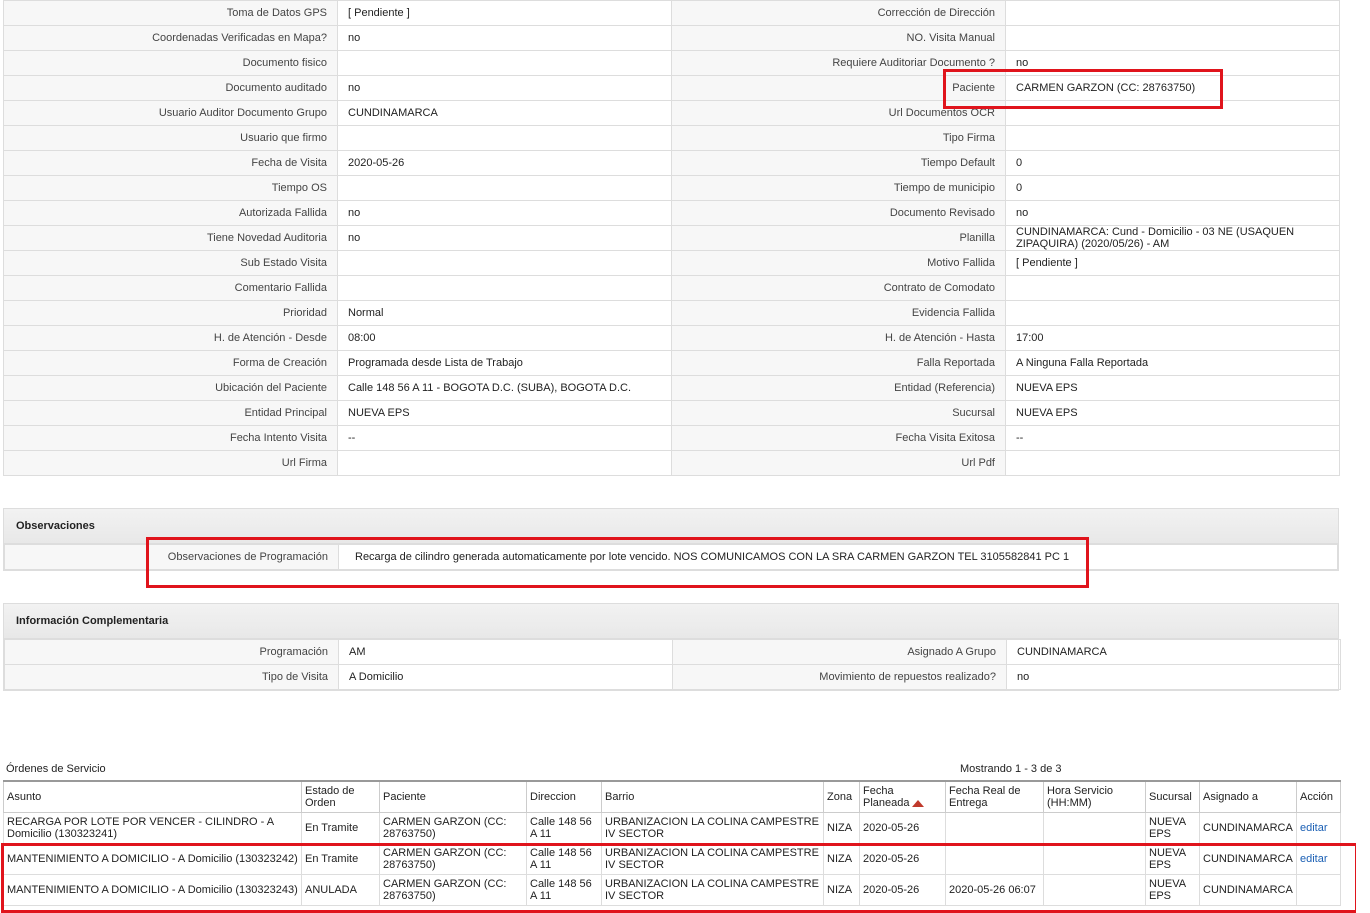  I want to click on col-header-asunto: Asunto, so click(152, 796).